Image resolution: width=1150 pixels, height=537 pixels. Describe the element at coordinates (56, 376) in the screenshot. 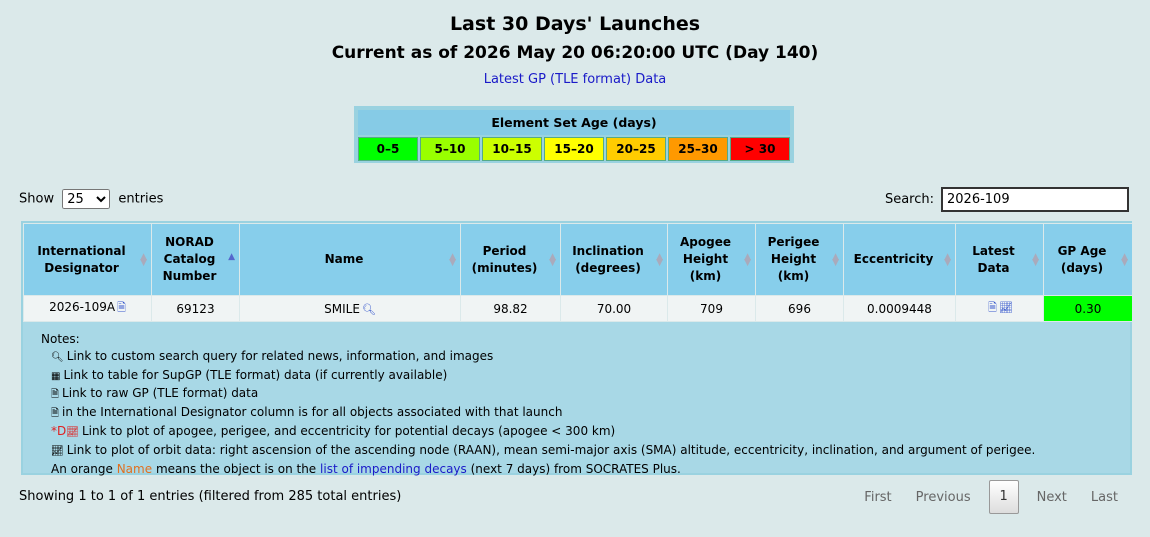

I see `table-icon: ▦` at that location.